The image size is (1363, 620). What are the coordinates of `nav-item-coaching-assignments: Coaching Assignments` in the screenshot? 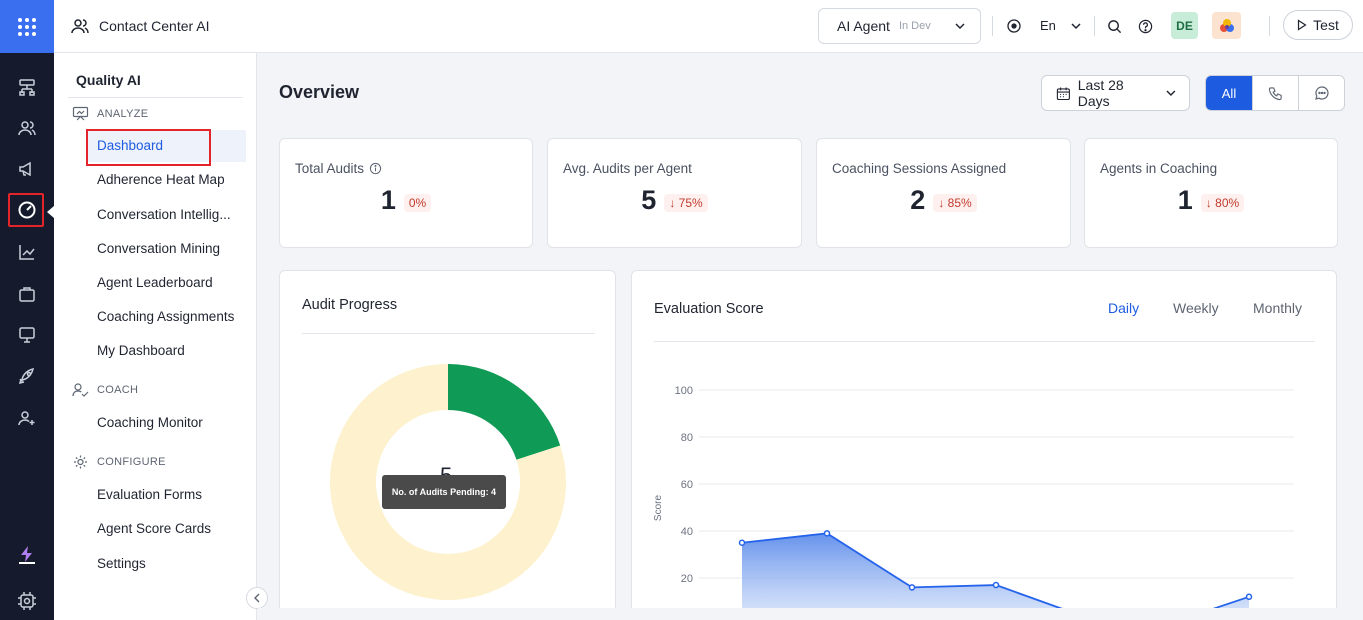 It's located at (165, 316).